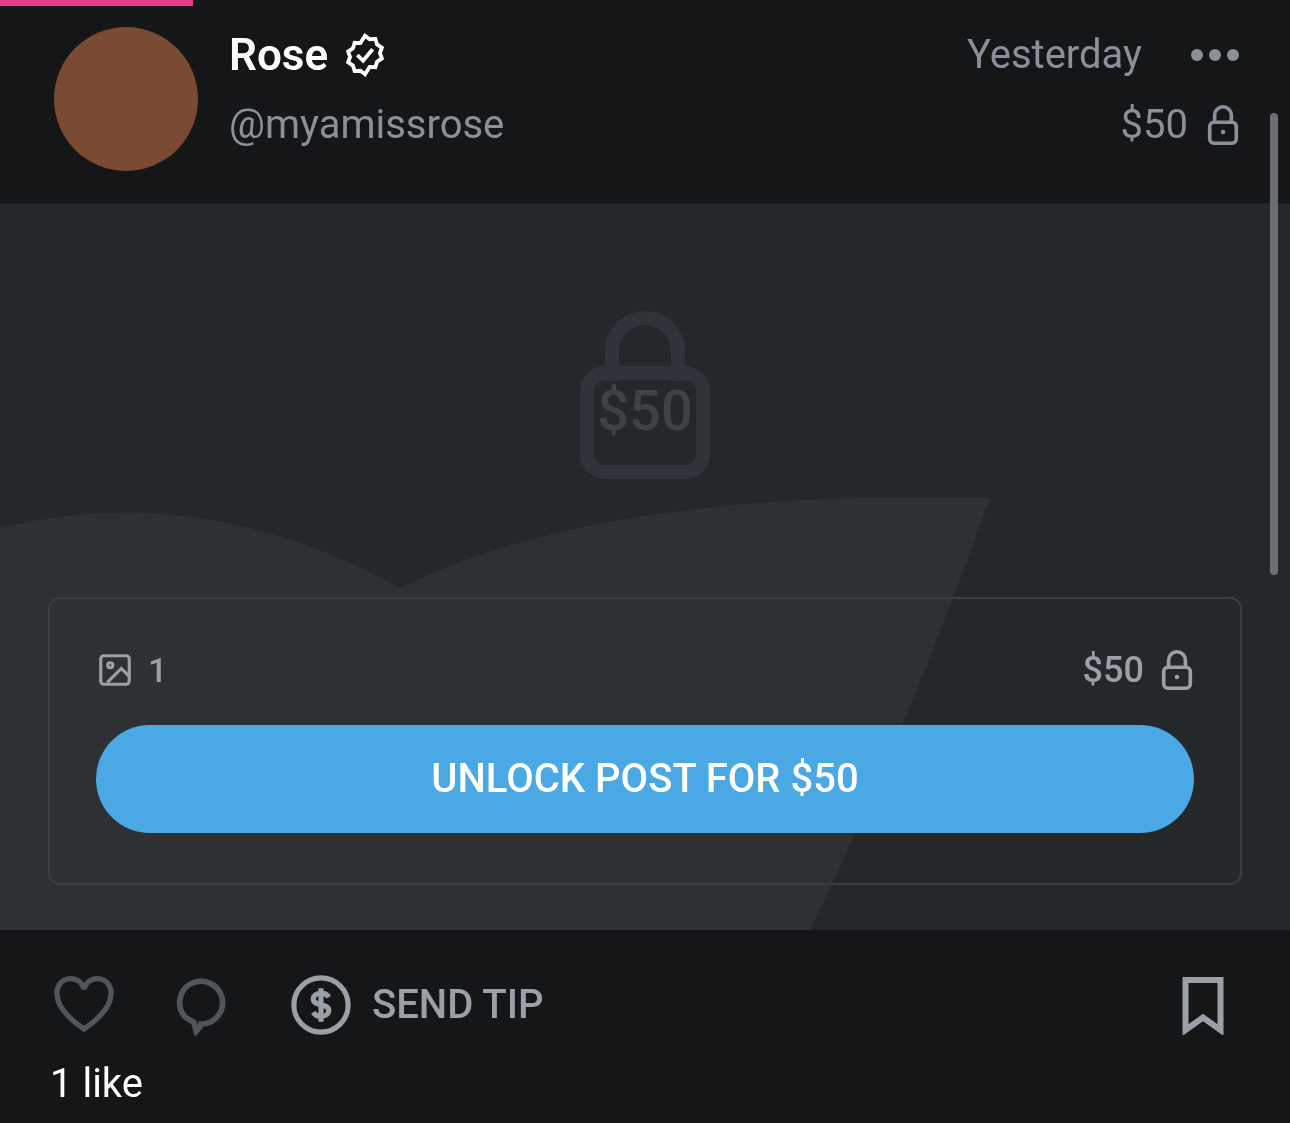 This screenshot has height=1123, width=1290. I want to click on media-count: 1, so click(158, 670).